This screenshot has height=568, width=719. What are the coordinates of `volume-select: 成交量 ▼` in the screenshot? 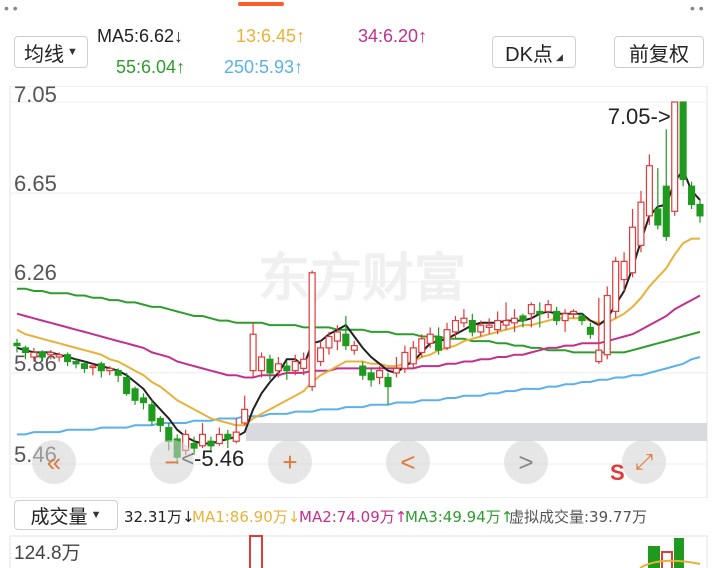 It's located at (66, 515).